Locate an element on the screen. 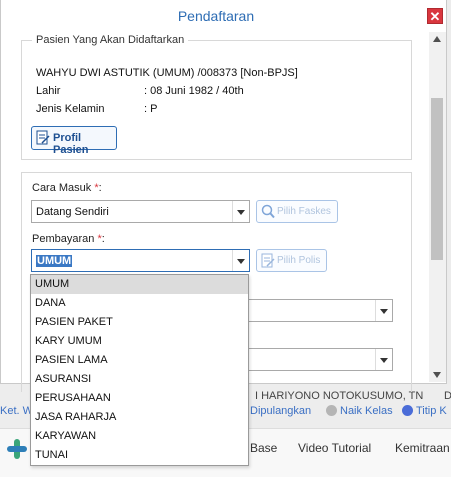 The image size is (451, 477). dropdown-option: PASIEN PAKET is located at coordinates (139, 322).